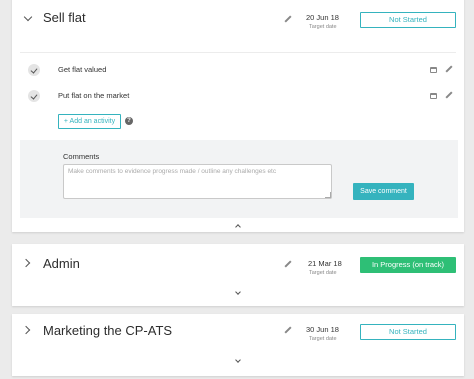 This screenshot has height=379, width=474. I want to click on target-date-value: 21 Mar 18, so click(325, 263).